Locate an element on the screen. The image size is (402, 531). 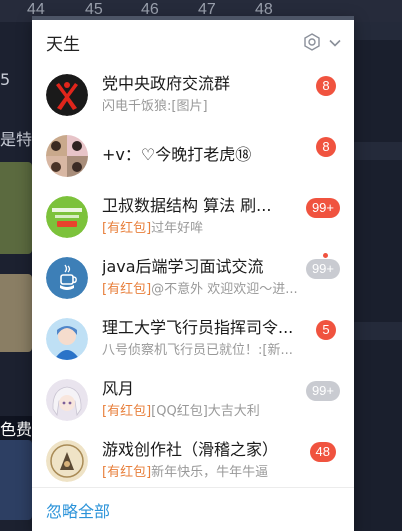
conversation-item: 卫叔数据结构 算法 刷... [有红包]过年好哞 99+ is located at coordinates (193, 216).